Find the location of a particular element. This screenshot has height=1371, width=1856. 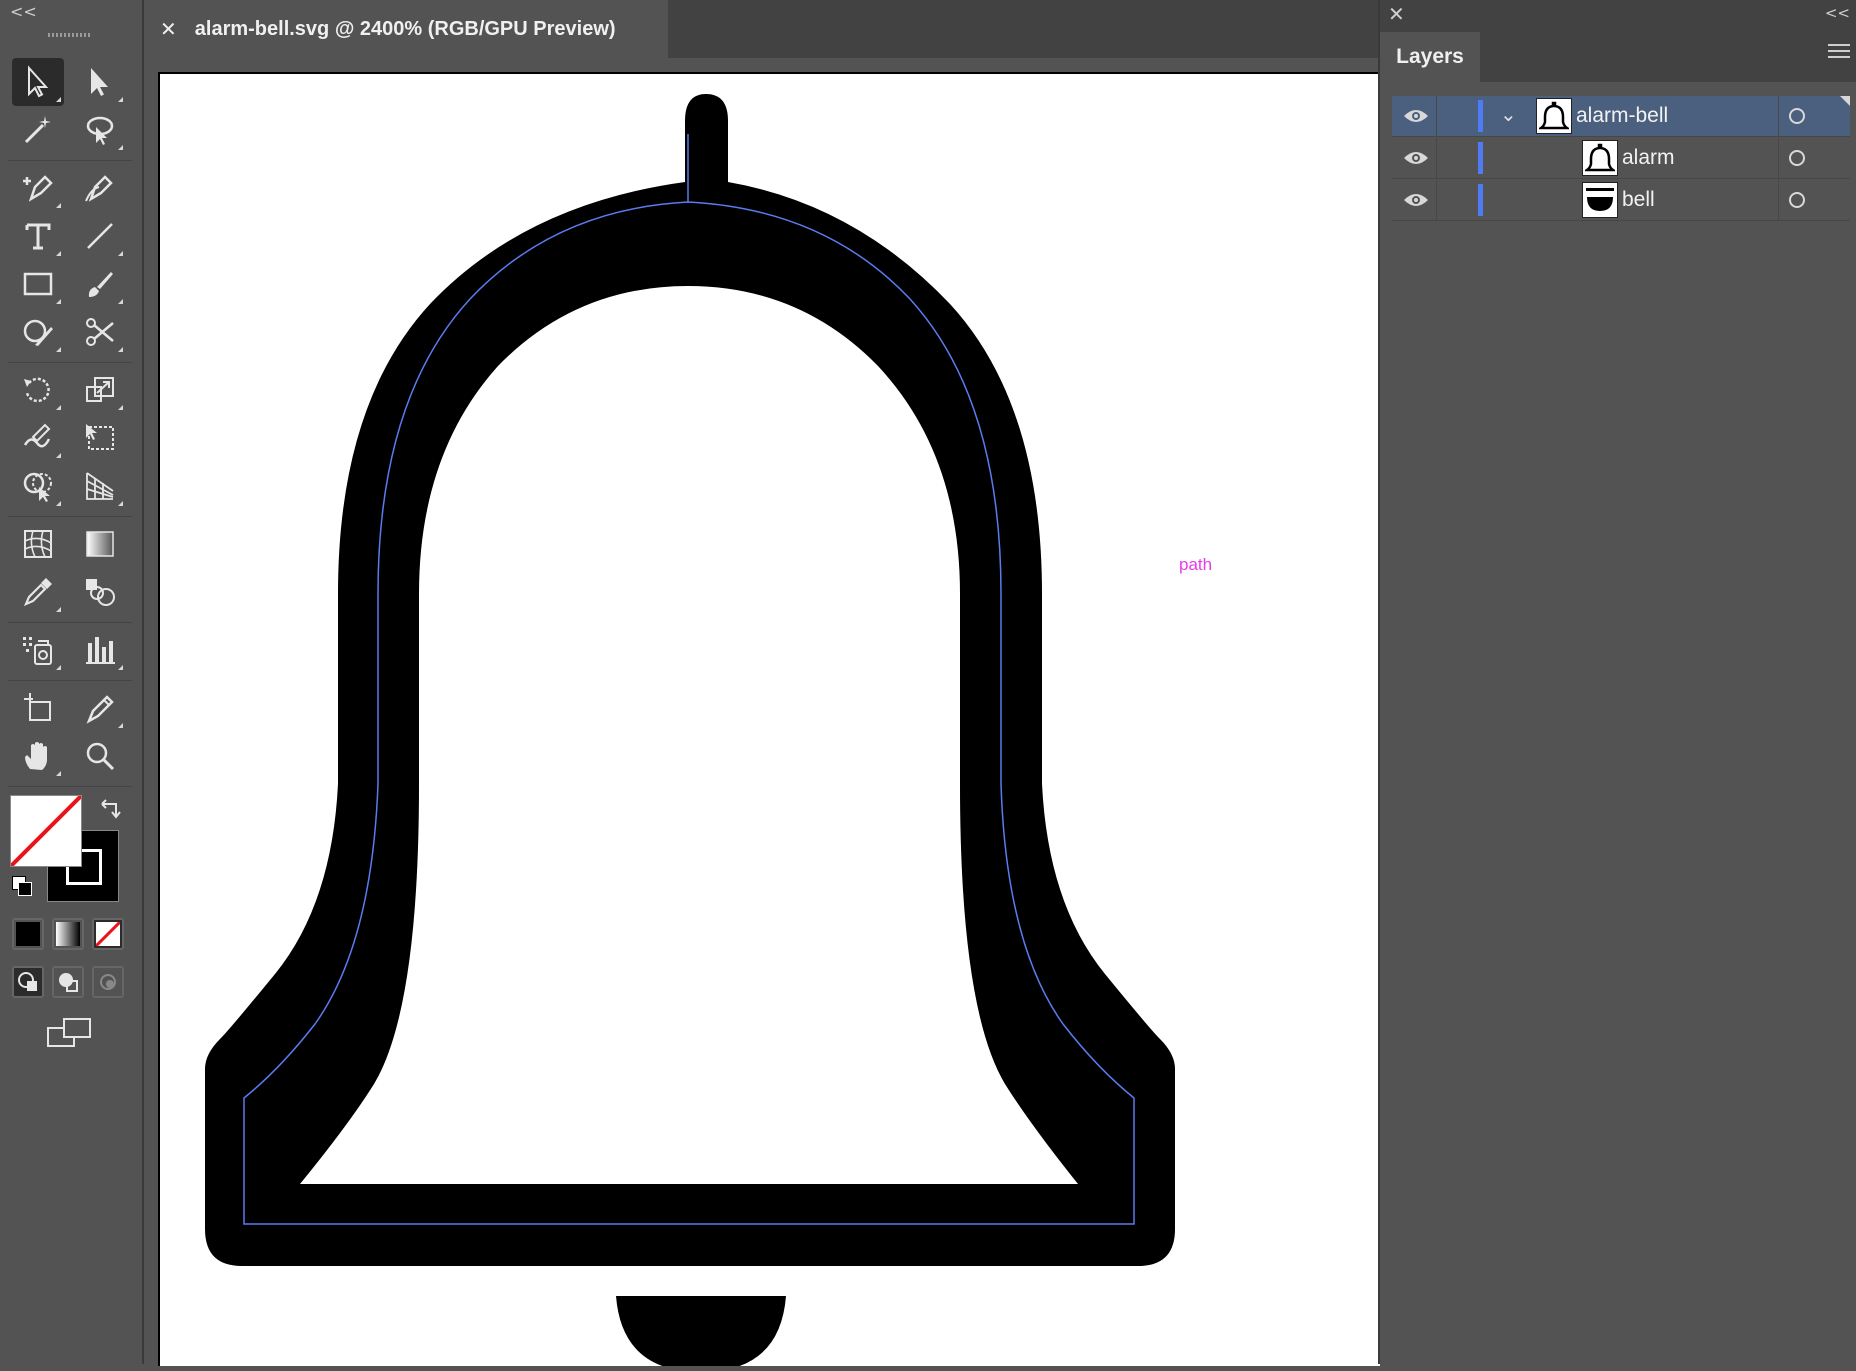

rectangle-icon is located at coordinates (38, 284).